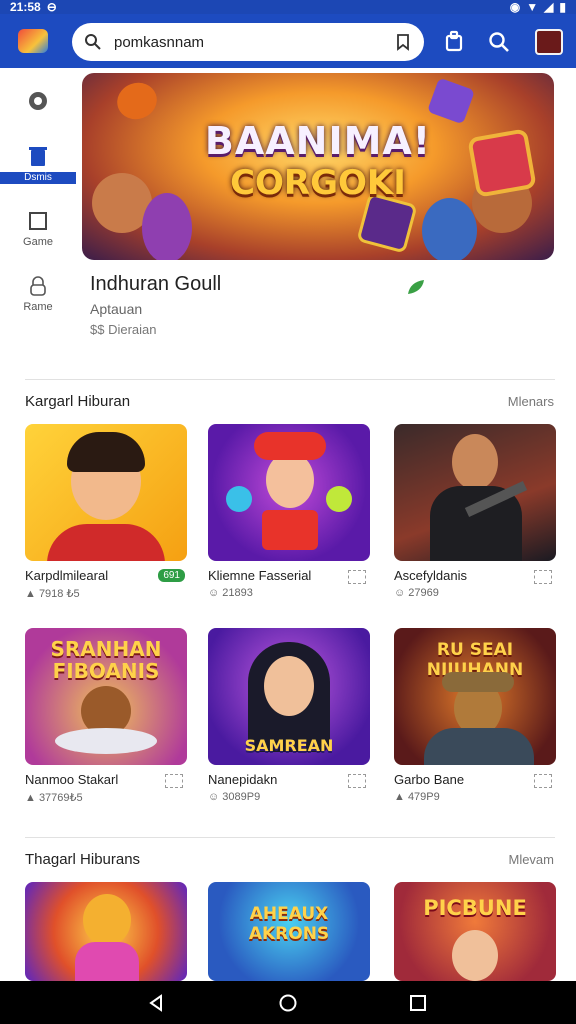  I want to click on app-name: Nanmoo Stakarl, so click(72, 779).